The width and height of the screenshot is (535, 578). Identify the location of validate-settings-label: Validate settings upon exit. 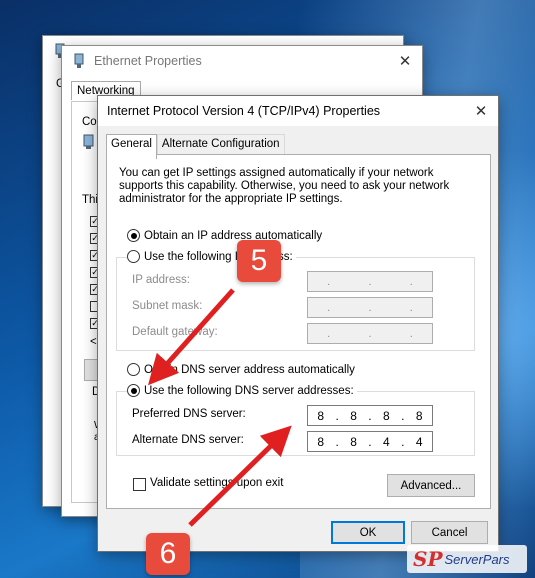
(217, 483).